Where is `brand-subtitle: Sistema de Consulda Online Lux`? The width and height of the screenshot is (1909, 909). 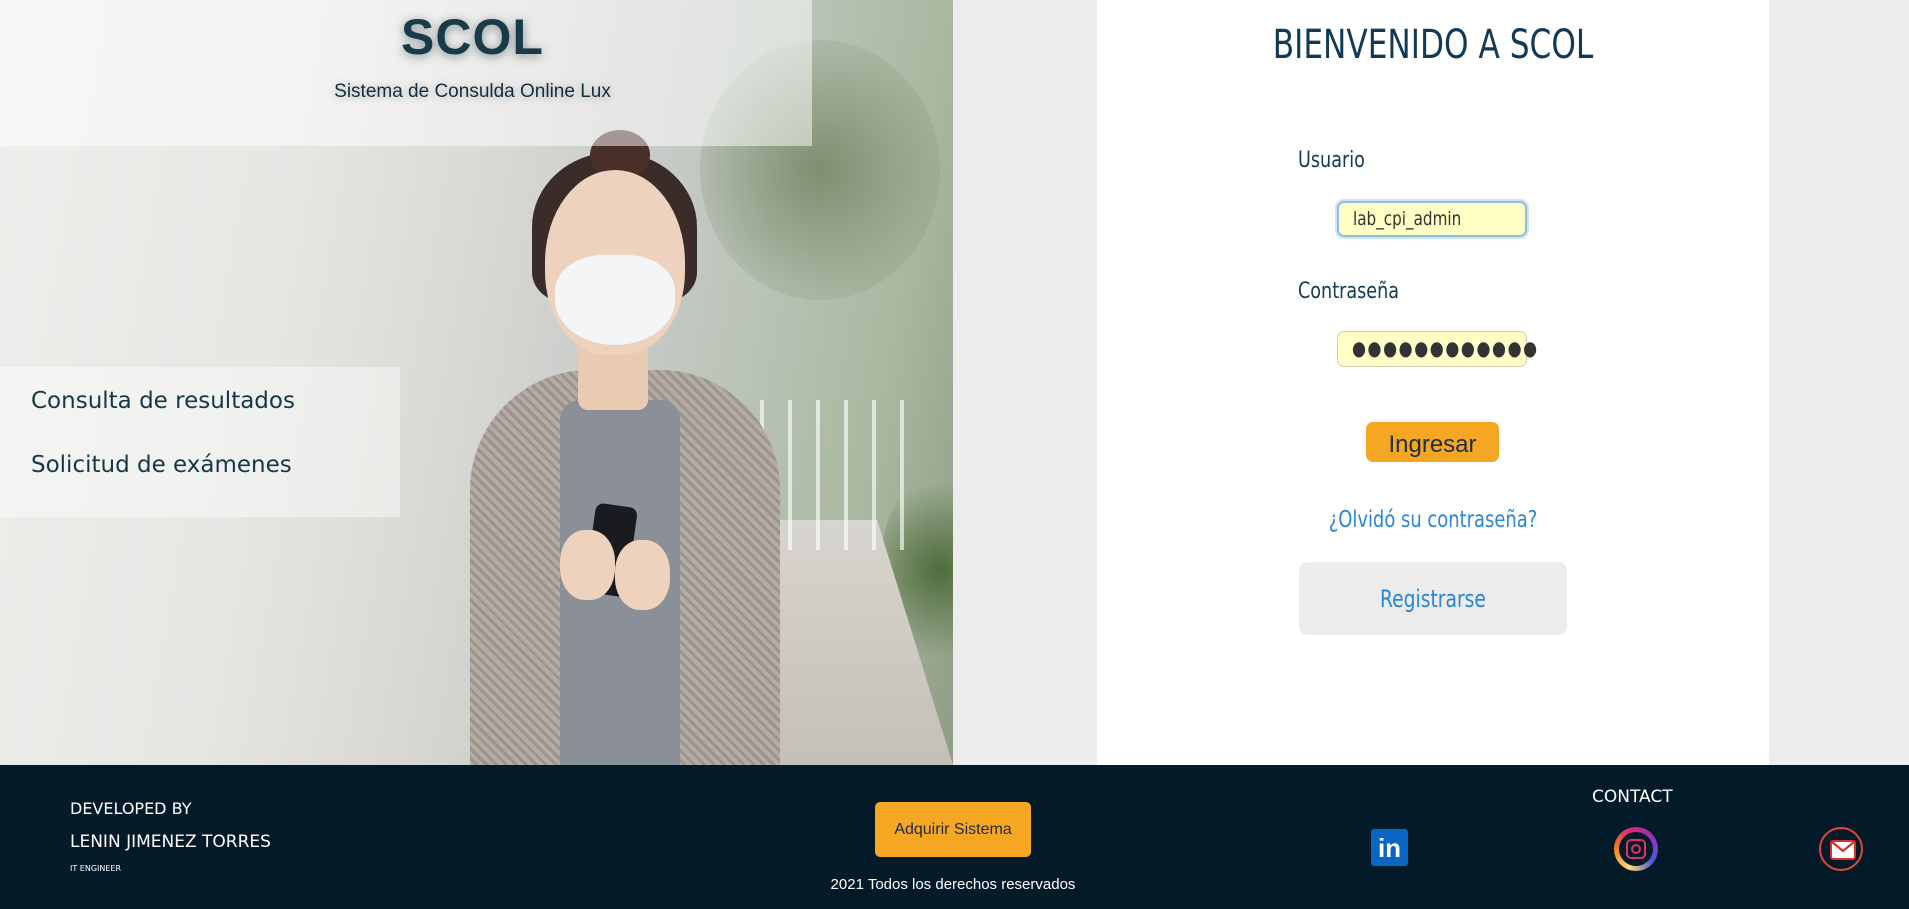
brand-subtitle: Sistema de Consulda Online Lux is located at coordinates (472, 91).